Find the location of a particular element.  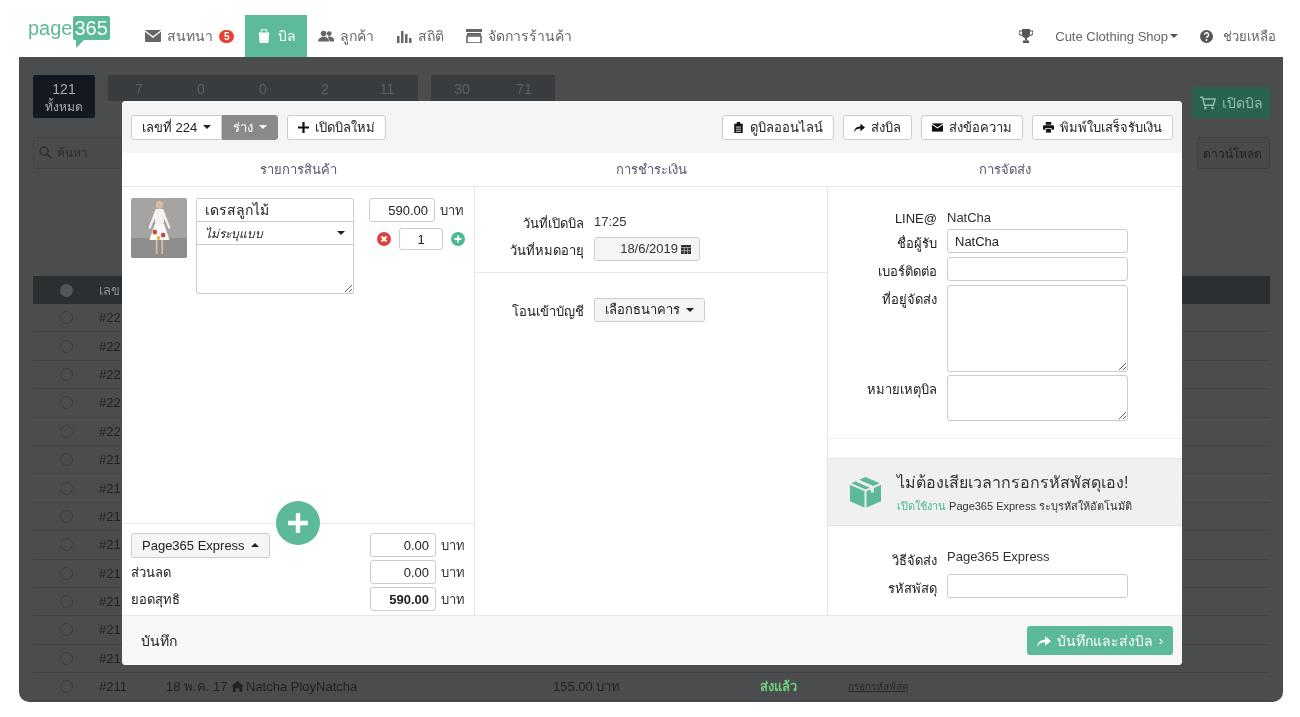

action-button: พิมพ์ใบเสร็จรับเงิน is located at coordinates (1102, 127).